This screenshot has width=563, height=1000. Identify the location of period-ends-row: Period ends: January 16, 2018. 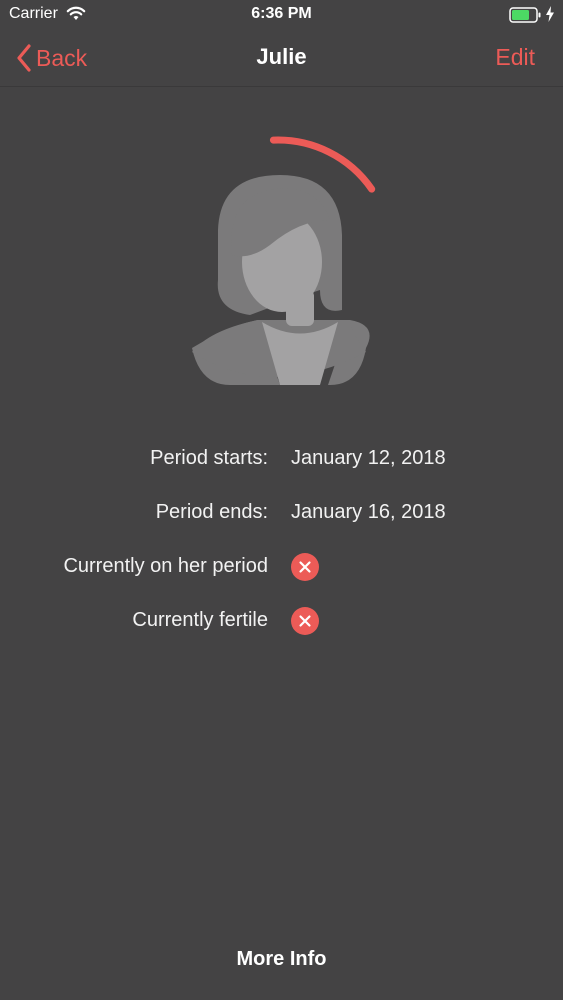
(281, 513).